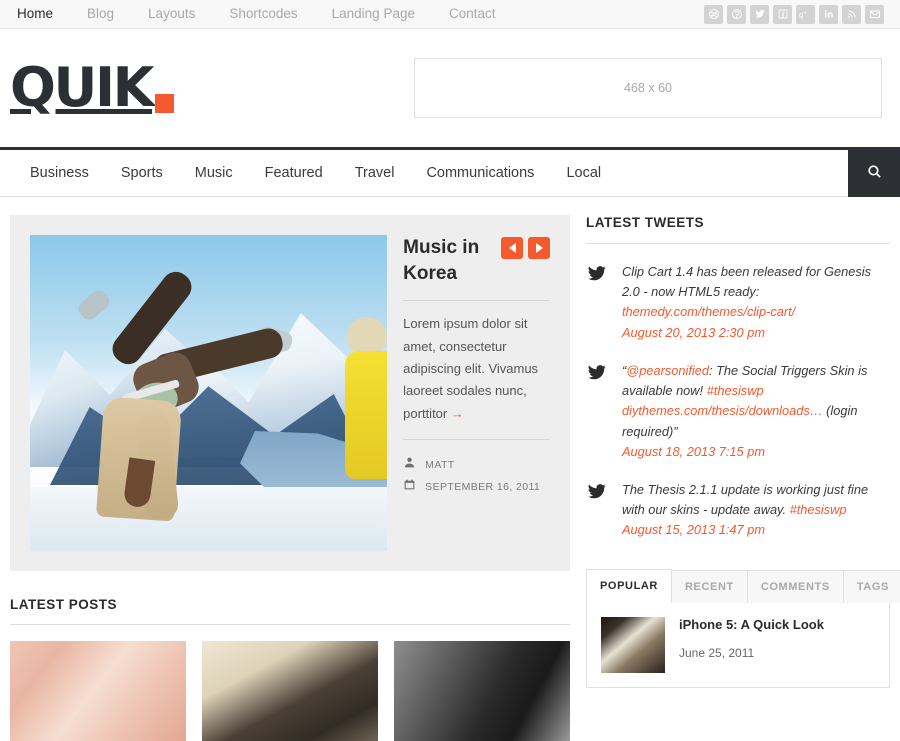 The width and height of the screenshot is (900, 741). What do you see at coordinates (480, 173) in the screenshot?
I see `nav-item-communications: Communications` at bounding box center [480, 173].